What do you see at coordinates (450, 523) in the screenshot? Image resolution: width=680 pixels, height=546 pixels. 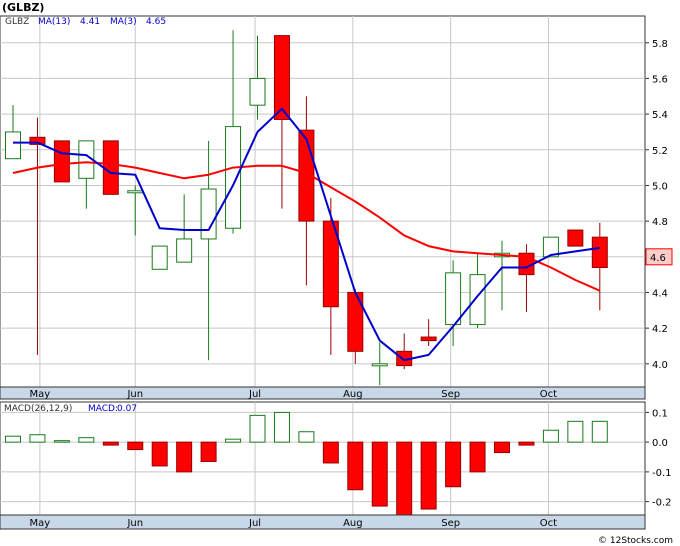 I see `macd-month-label: Sep` at bounding box center [450, 523].